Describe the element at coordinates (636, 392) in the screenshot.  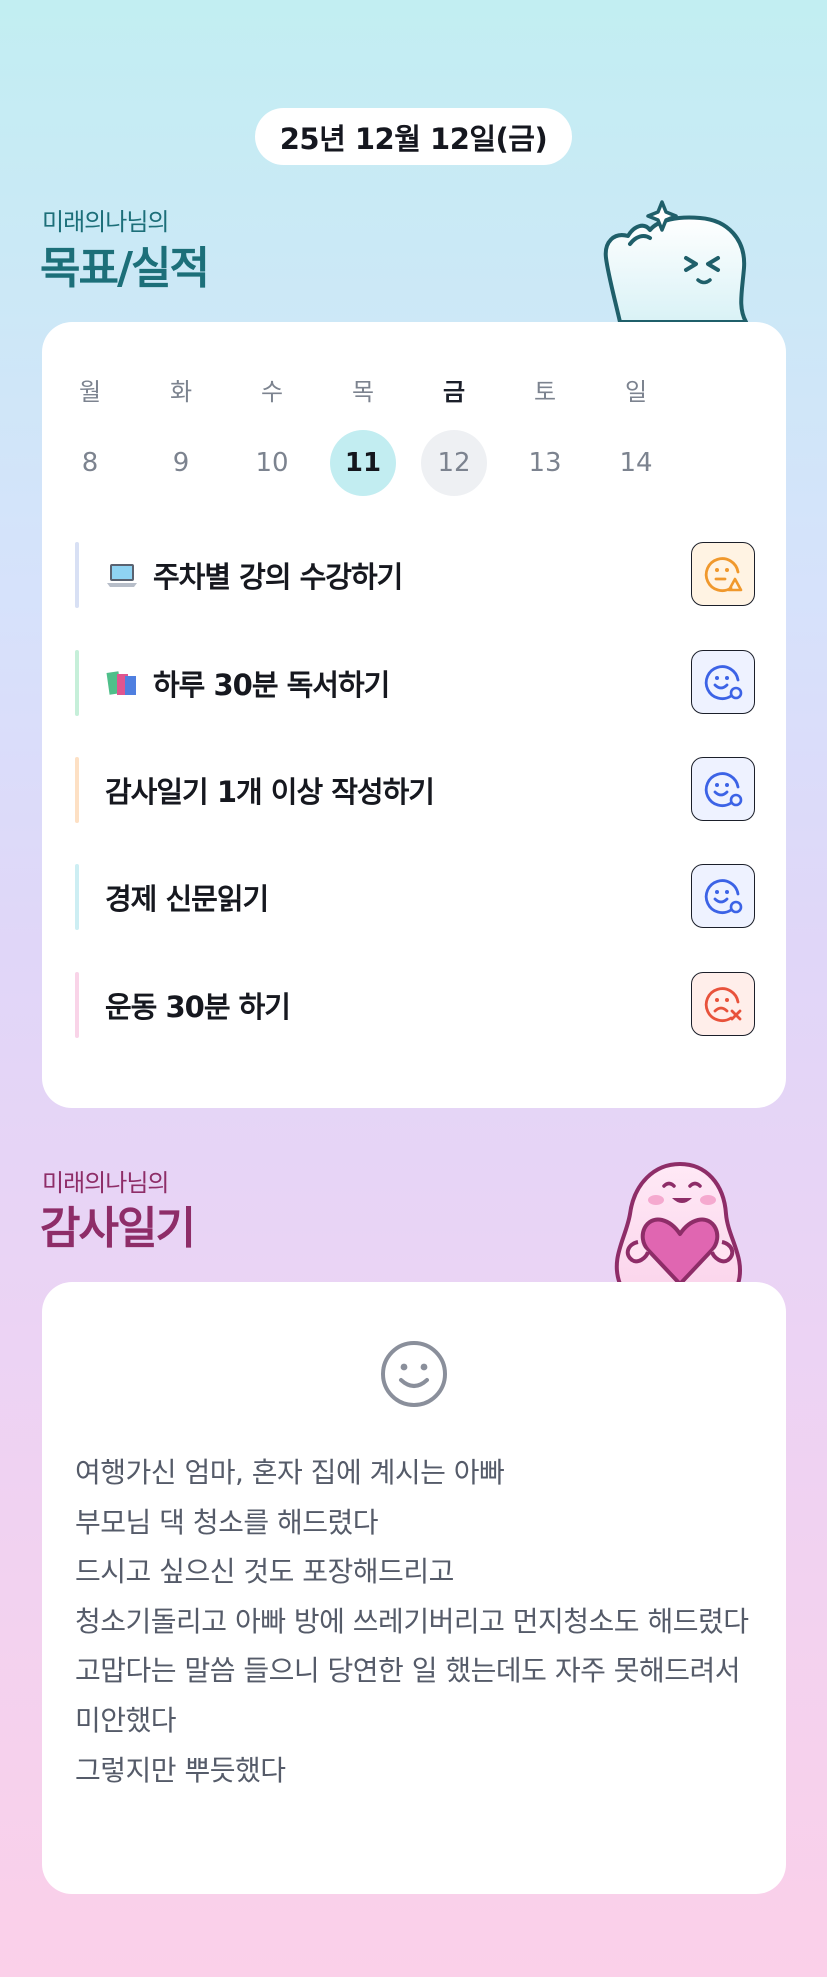
I see `weekday-label: 일` at that location.